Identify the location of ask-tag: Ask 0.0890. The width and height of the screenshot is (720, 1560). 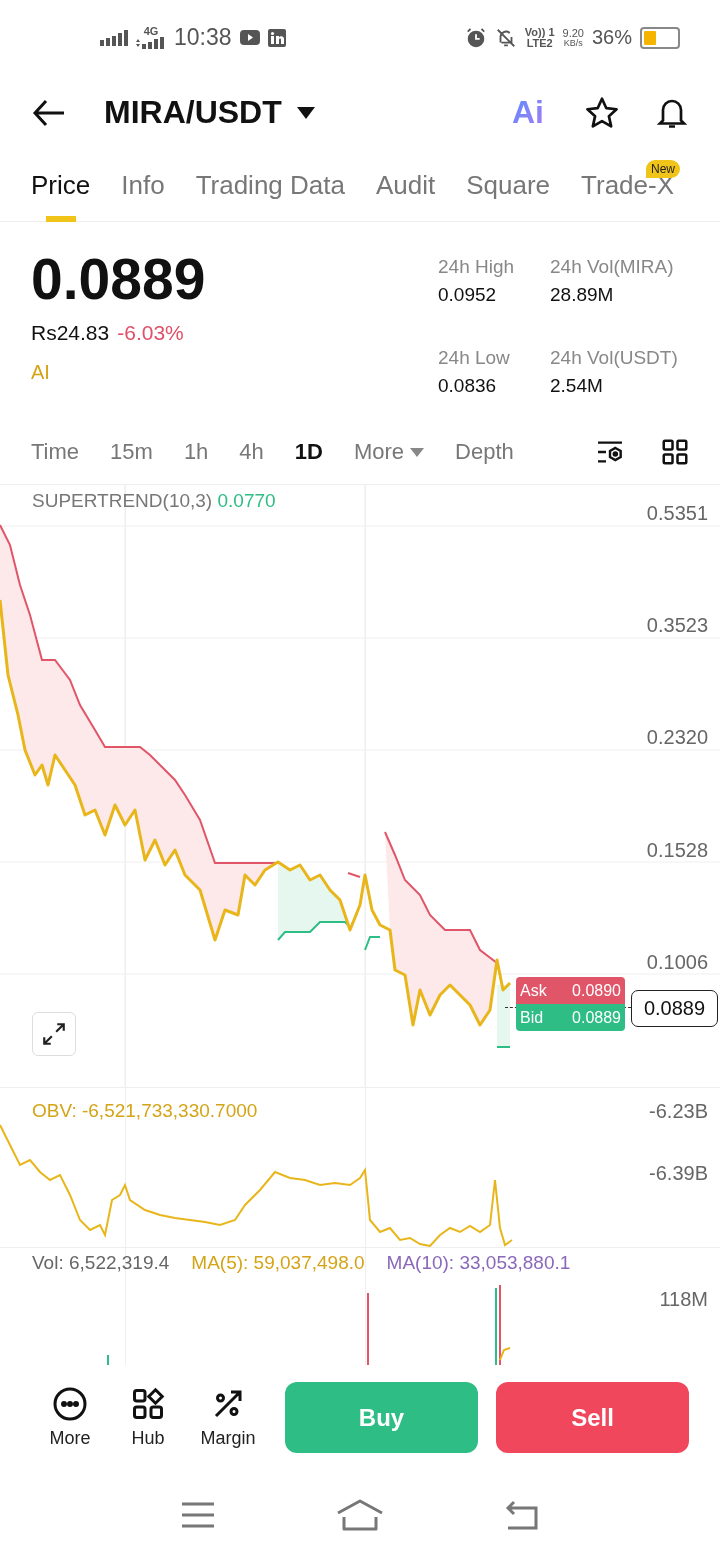
(570, 990).